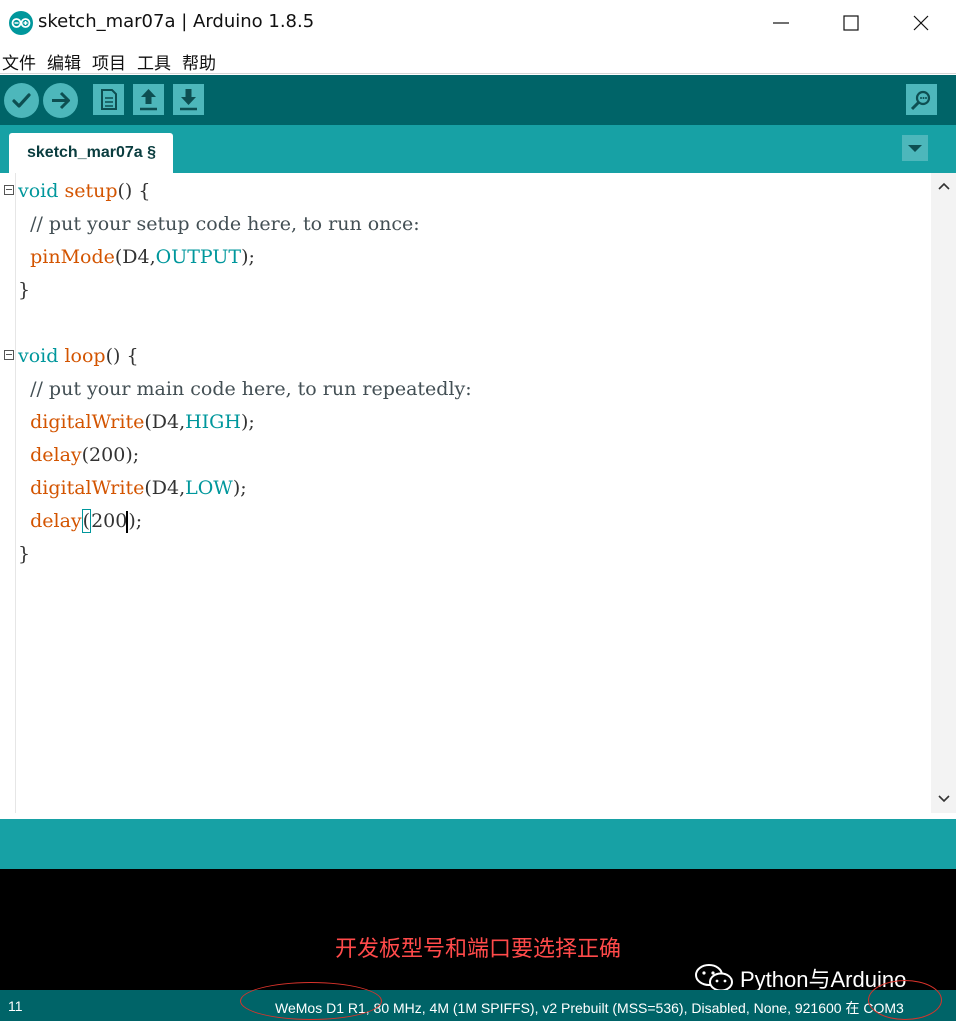 This screenshot has height=1021, width=956. I want to click on tab-sketch: sketch_mar07a §, so click(91, 153).